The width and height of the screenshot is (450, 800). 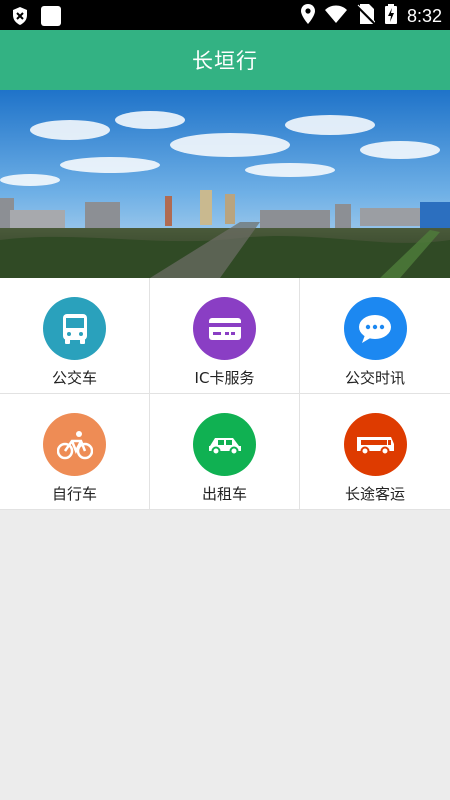 I want to click on wifi-icon, so click(x=335, y=16).